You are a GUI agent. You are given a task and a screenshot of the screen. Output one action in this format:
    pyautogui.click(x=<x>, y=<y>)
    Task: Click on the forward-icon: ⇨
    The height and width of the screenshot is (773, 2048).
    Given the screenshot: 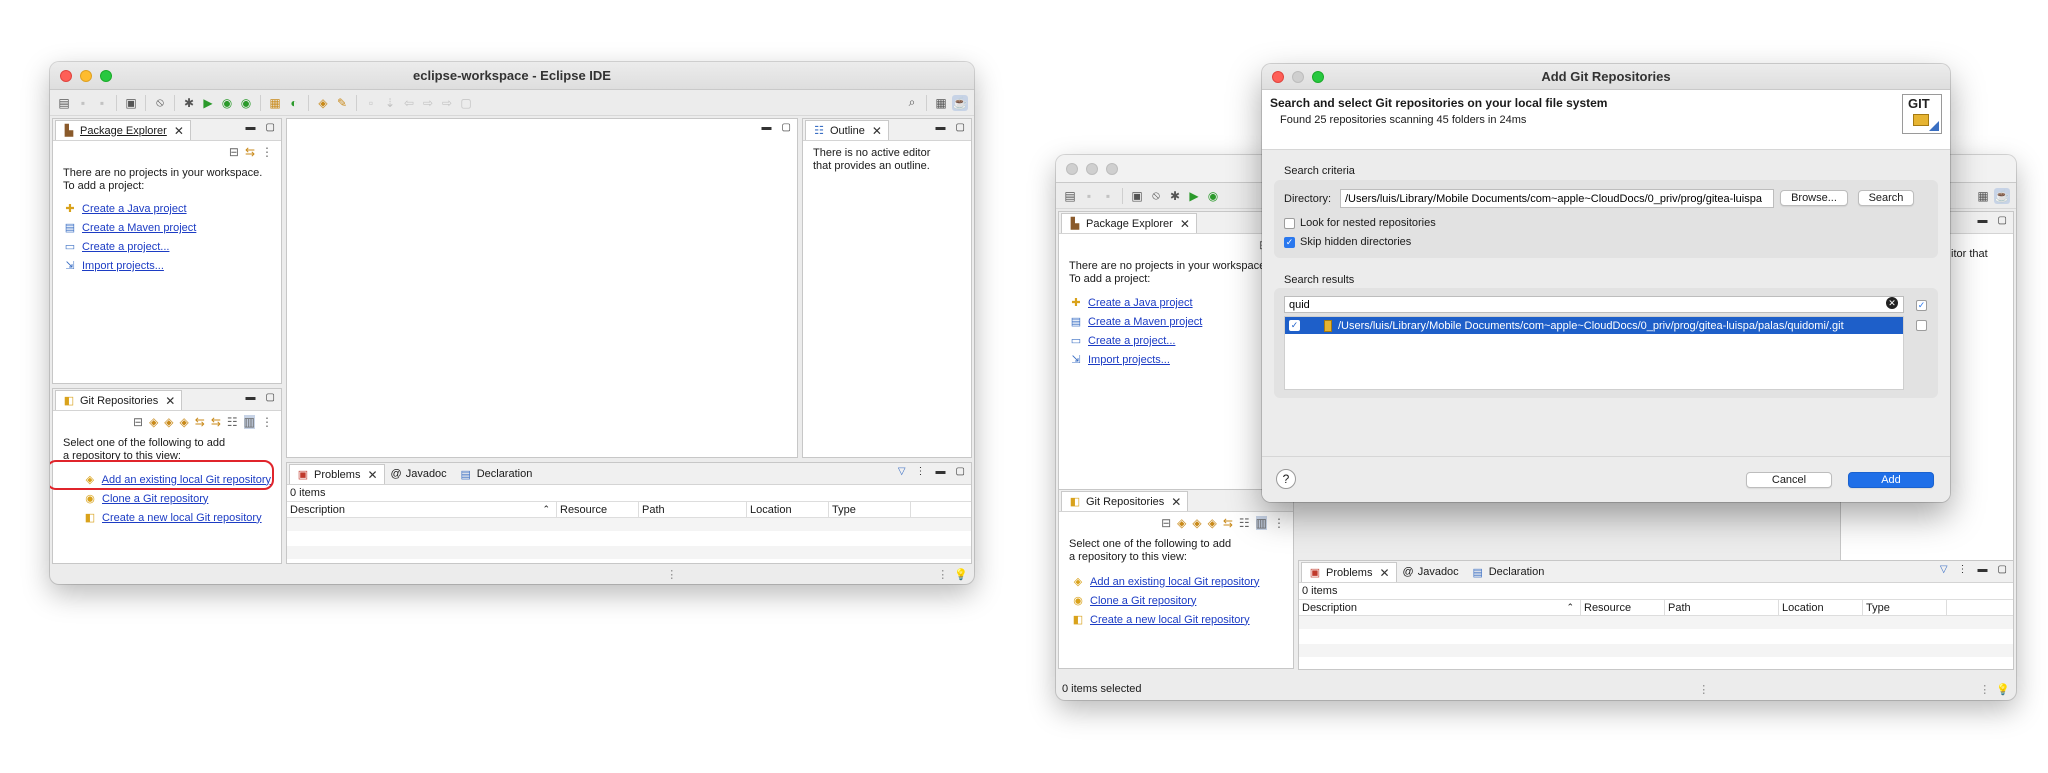 What is the action you would take?
    pyautogui.click(x=428, y=103)
    